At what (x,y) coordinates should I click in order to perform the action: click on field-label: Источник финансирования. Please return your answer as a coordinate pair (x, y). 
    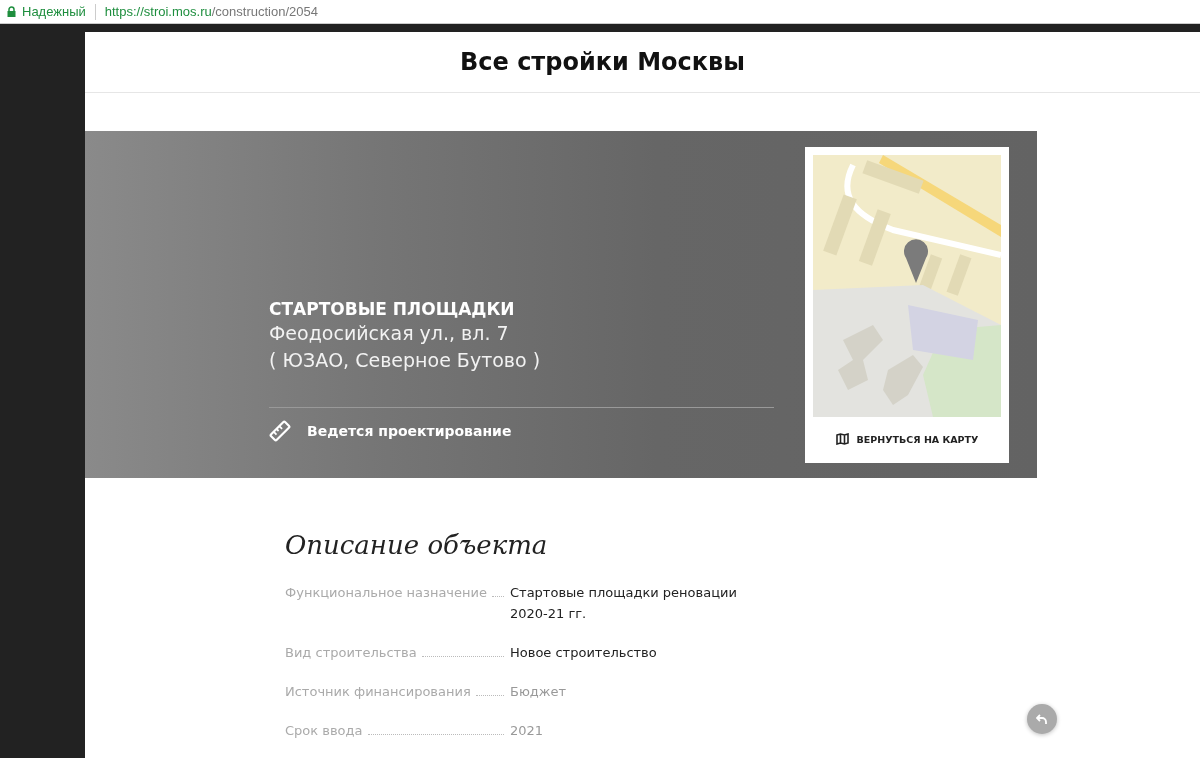
    Looking at the image, I should click on (378, 692).